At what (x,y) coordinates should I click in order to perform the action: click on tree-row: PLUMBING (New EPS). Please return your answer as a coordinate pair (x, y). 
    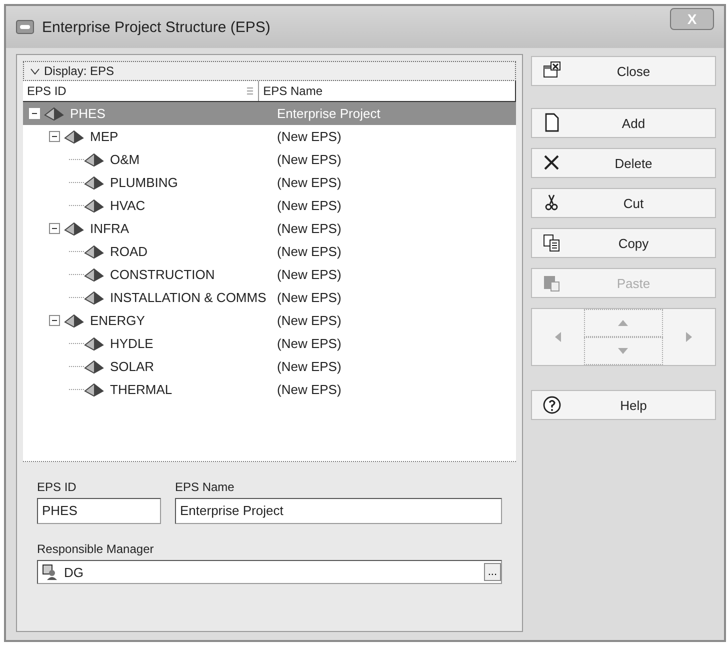
    Looking at the image, I should click on (269, 182).